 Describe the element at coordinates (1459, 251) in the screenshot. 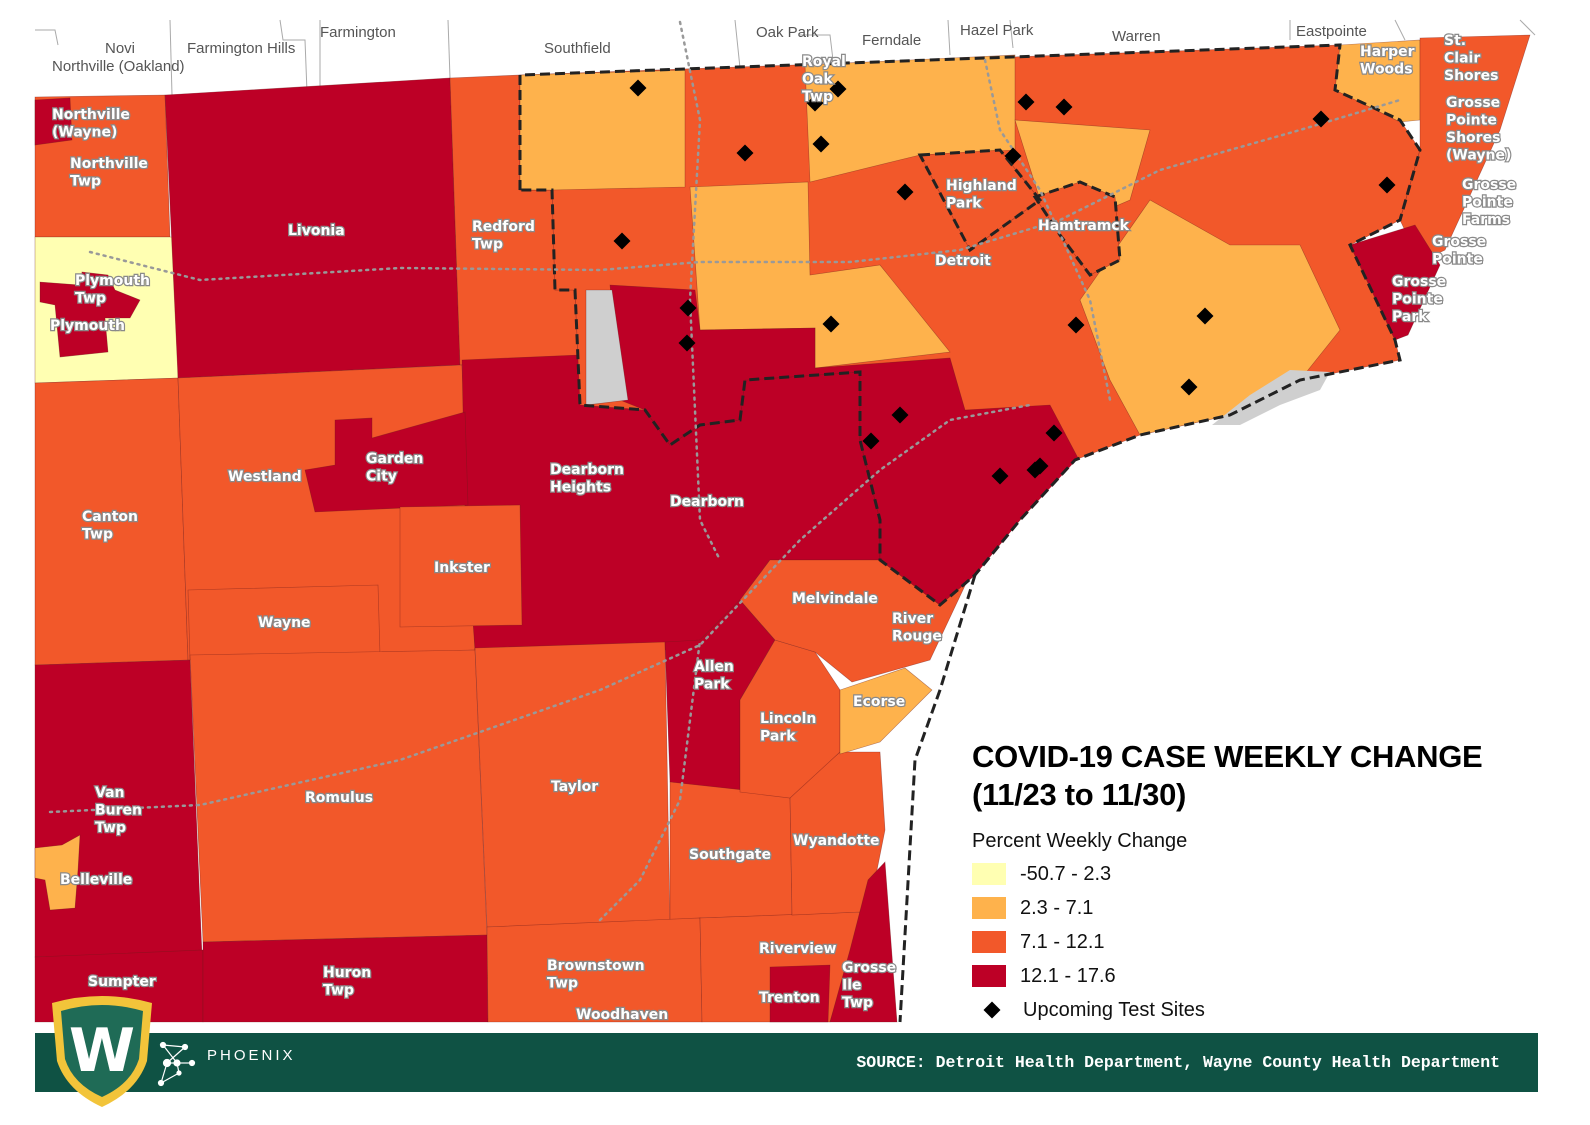

I see `label-place: Grosse Pointe` at that location.